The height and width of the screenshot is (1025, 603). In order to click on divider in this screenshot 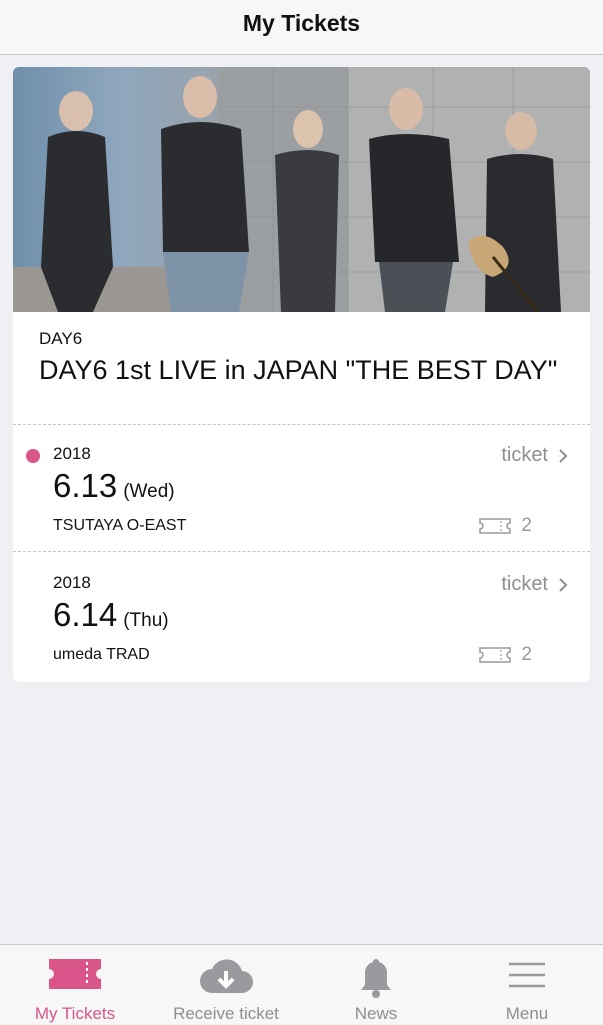, I will do `click(301, 551)`.